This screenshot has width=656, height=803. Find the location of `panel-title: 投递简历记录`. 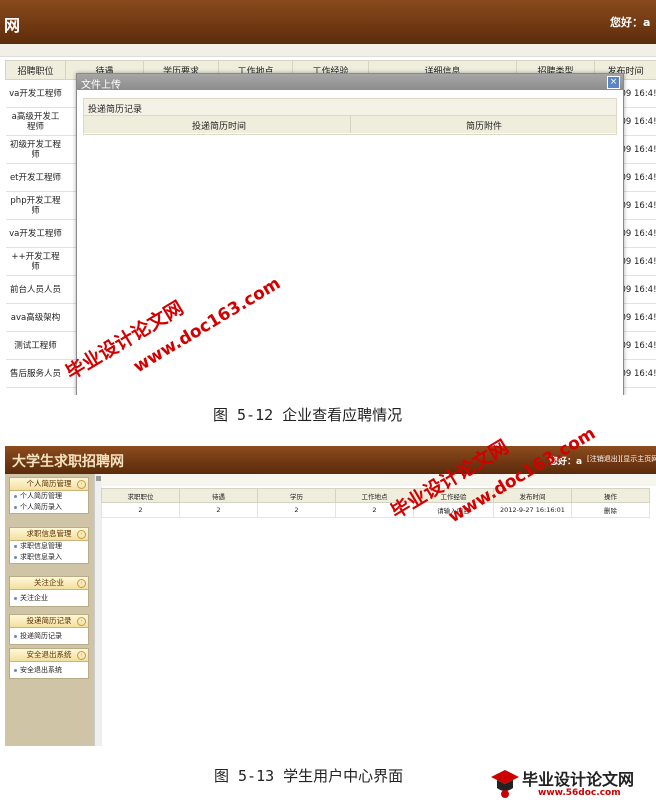

panel-title: 投递简历记录 is located at coordinates (350, 107).